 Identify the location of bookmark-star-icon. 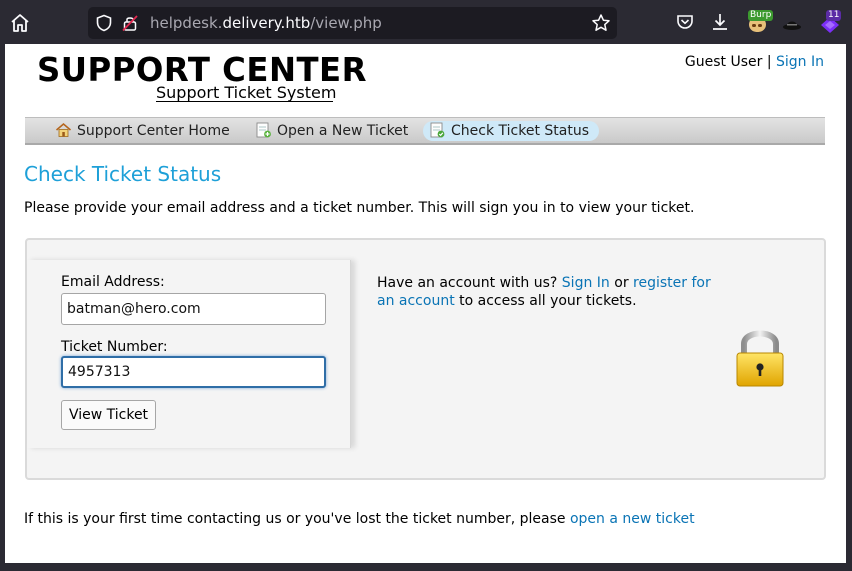
(601, 23).